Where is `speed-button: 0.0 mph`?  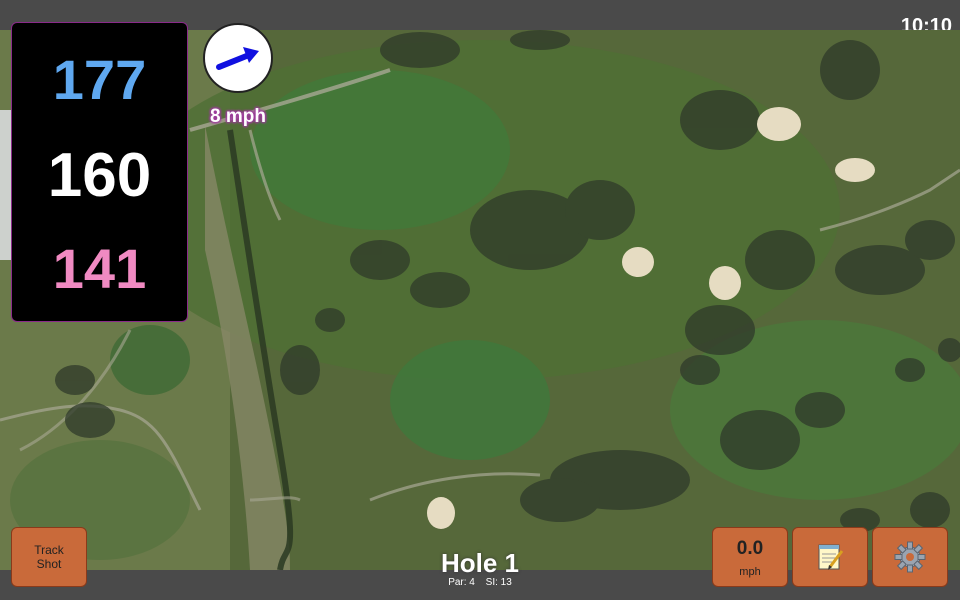 speed-button: 0.0 mph is located at coordinates (750, 557).